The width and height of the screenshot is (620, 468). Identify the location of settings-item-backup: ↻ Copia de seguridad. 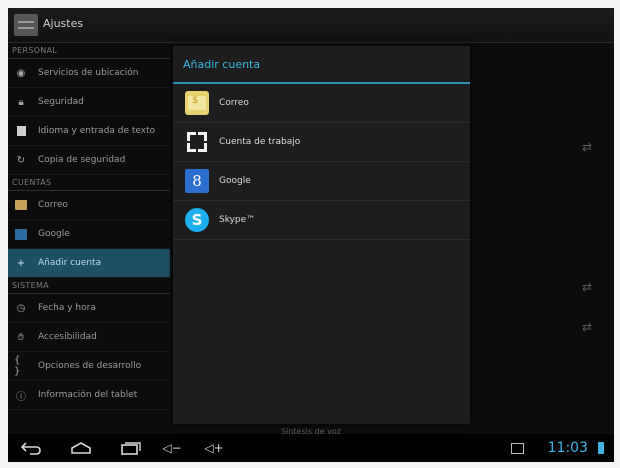
(89, 160).